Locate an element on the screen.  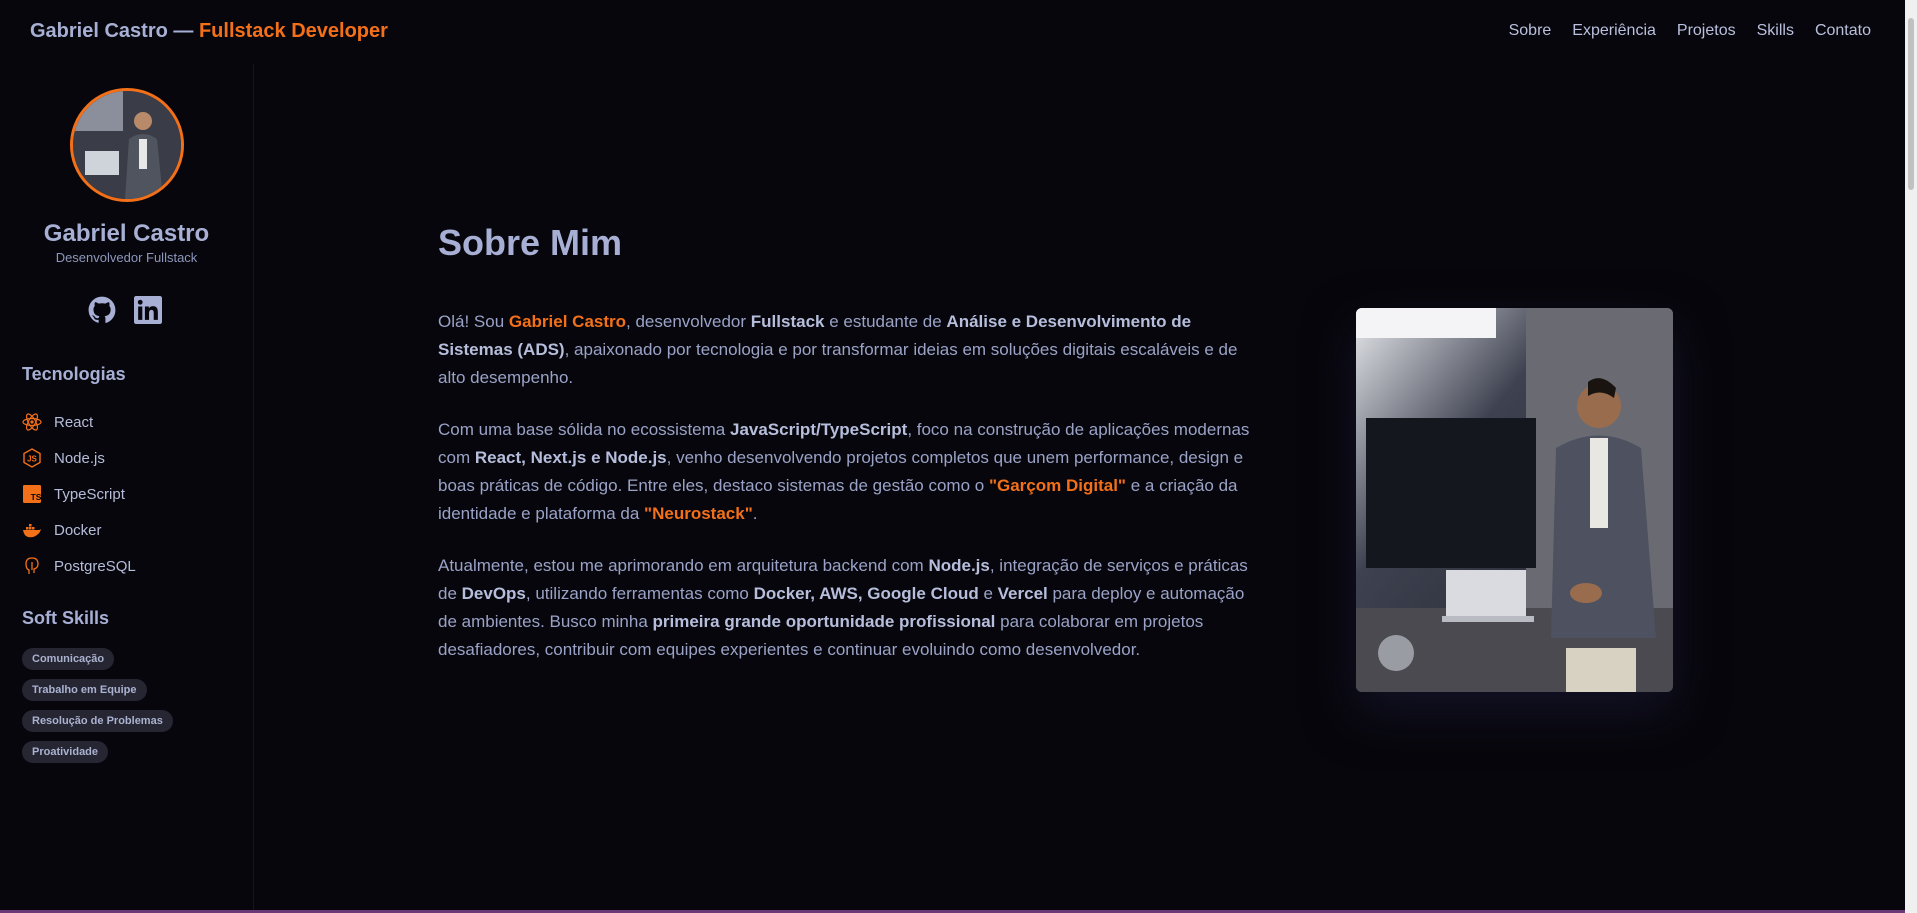
brand-name: Gabriel Castro — is located at coordinates (112, 31).